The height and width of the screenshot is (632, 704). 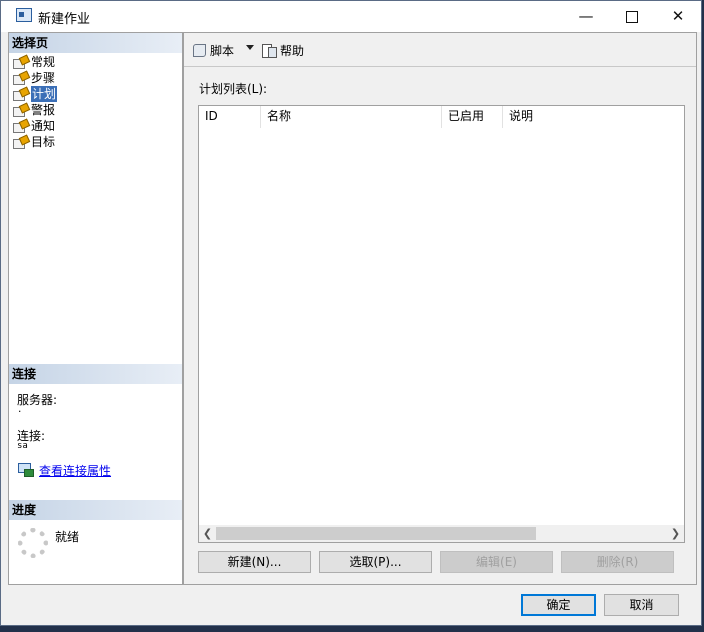 I want to click on maximize-button, so click(x=632, y=16).